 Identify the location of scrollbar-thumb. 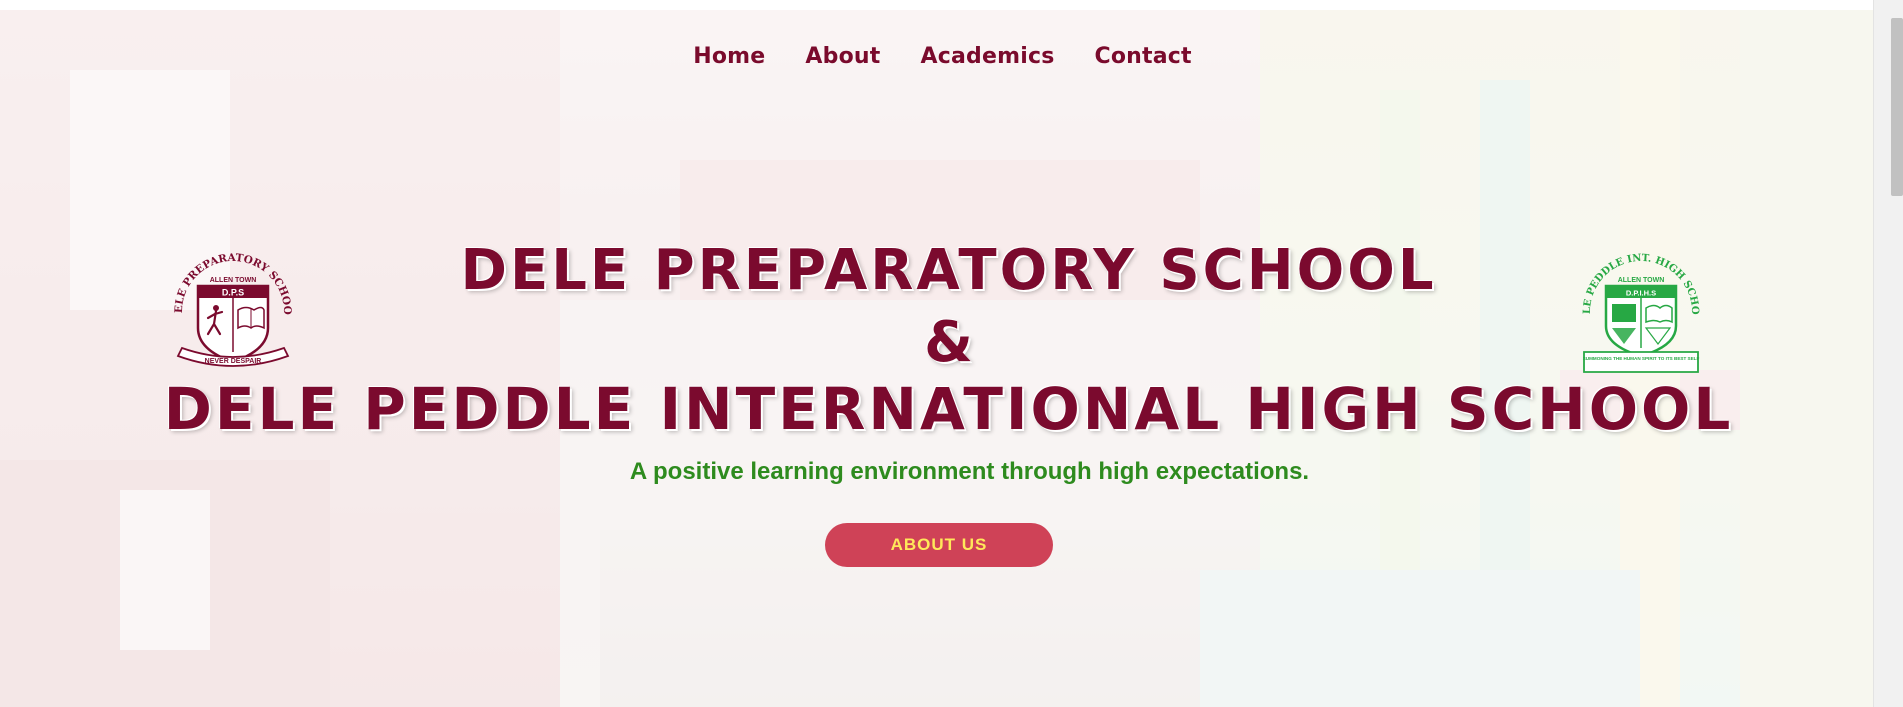
(1897, 107).